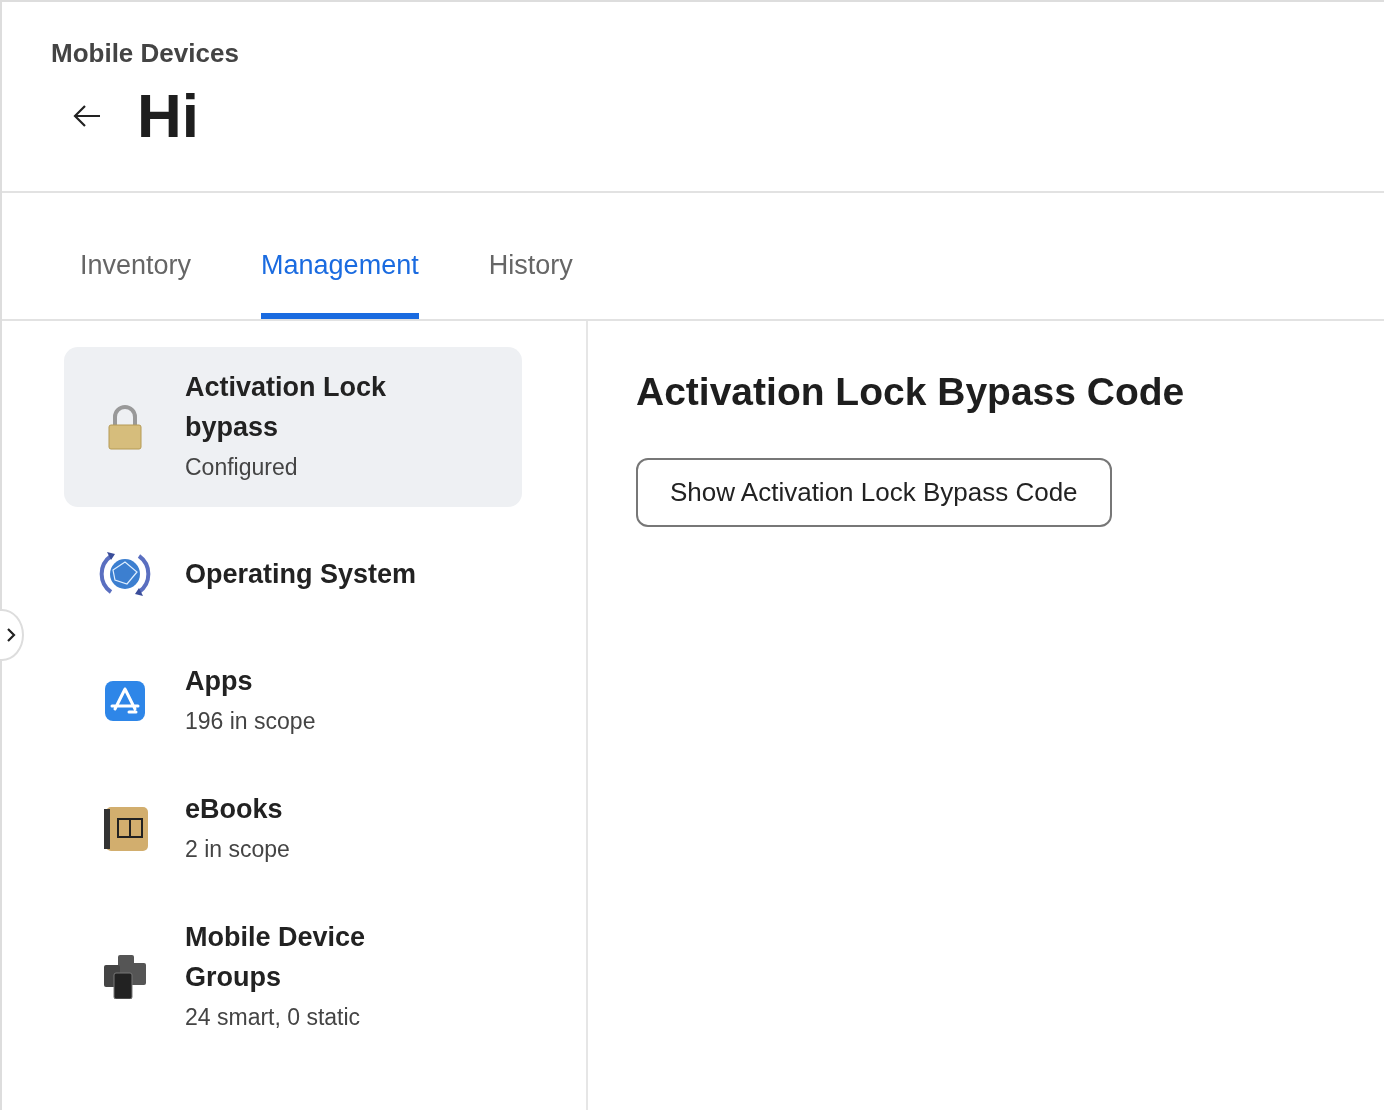 The image size is (1384, 1110). I want to click on back-arrow-icon, so click(87, 116).